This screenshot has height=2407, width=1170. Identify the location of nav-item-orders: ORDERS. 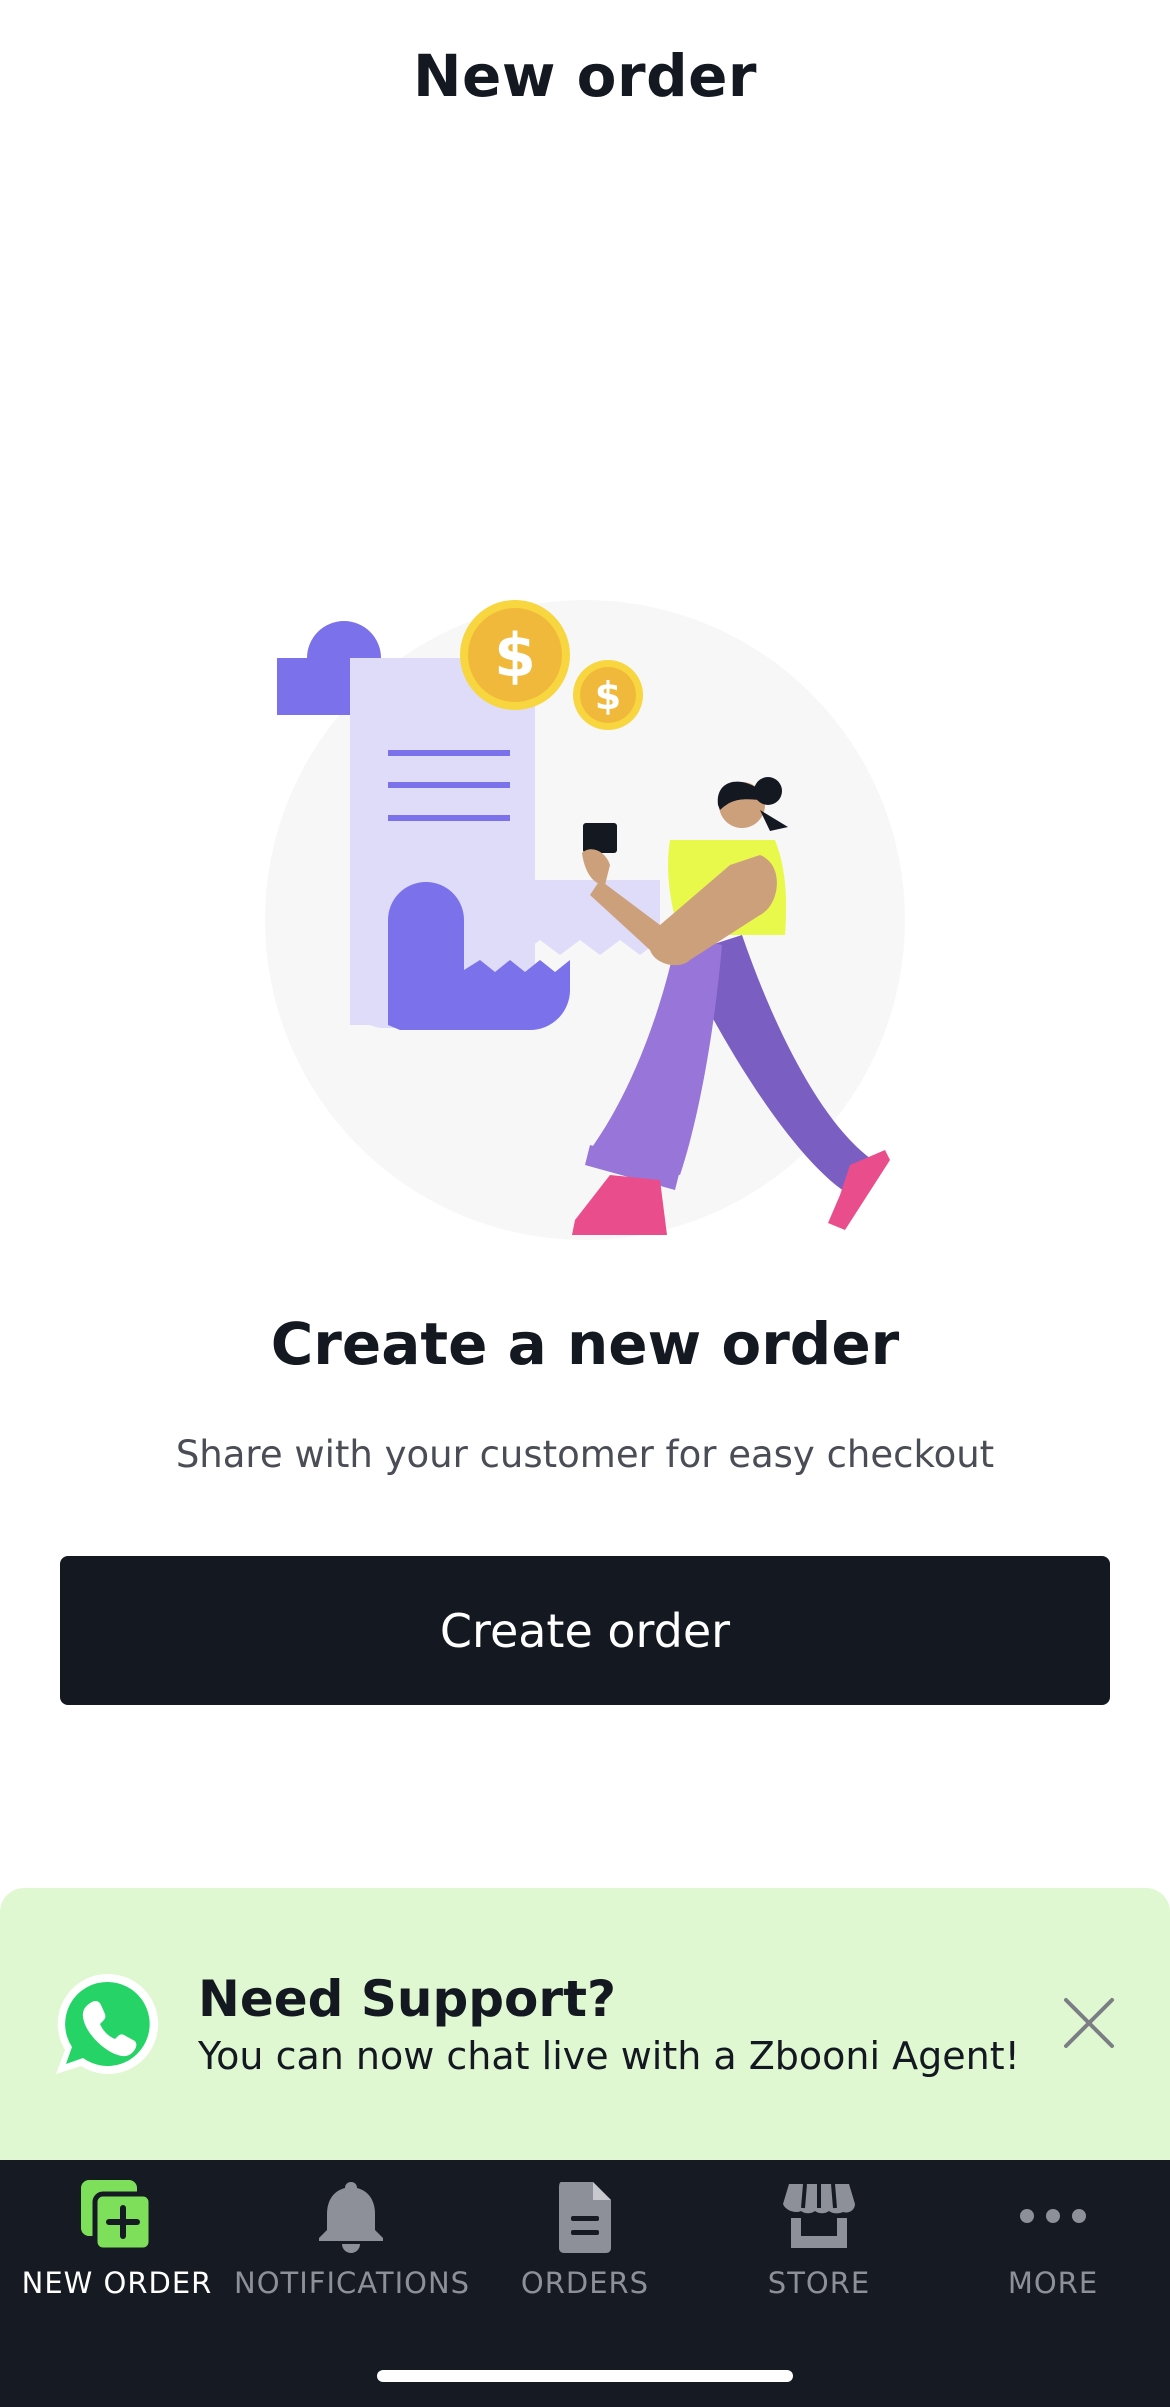
(585, 2260).